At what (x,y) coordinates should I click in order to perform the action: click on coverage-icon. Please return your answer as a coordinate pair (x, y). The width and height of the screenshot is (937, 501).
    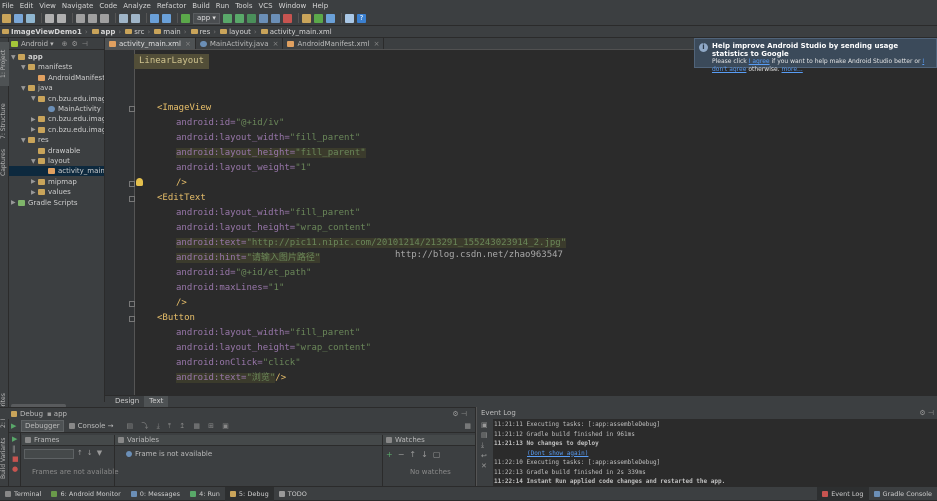
    Looking at the image, I should click on (263, 18).